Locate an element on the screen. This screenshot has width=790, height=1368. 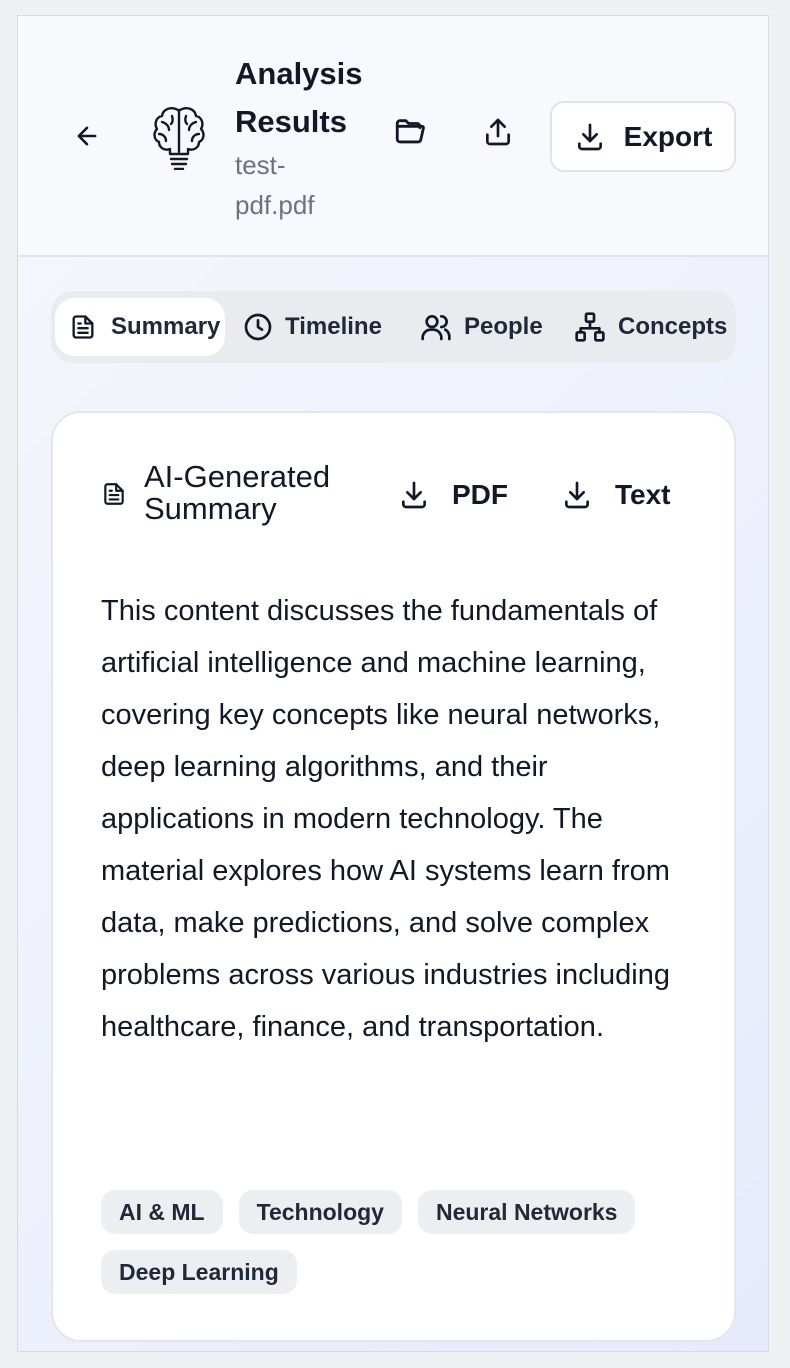
upload-share-icon is located at coordinates (498, 132).